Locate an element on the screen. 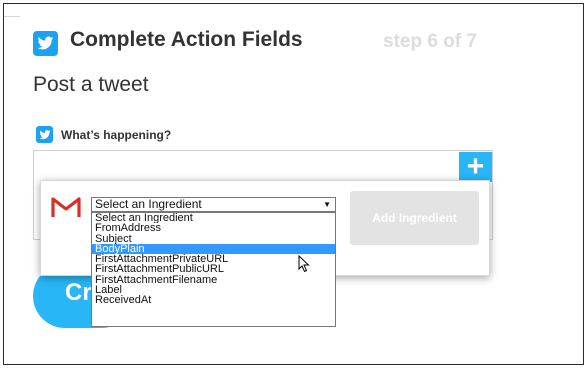  mouse-cursor-icon is located at coordinates (304, 264).